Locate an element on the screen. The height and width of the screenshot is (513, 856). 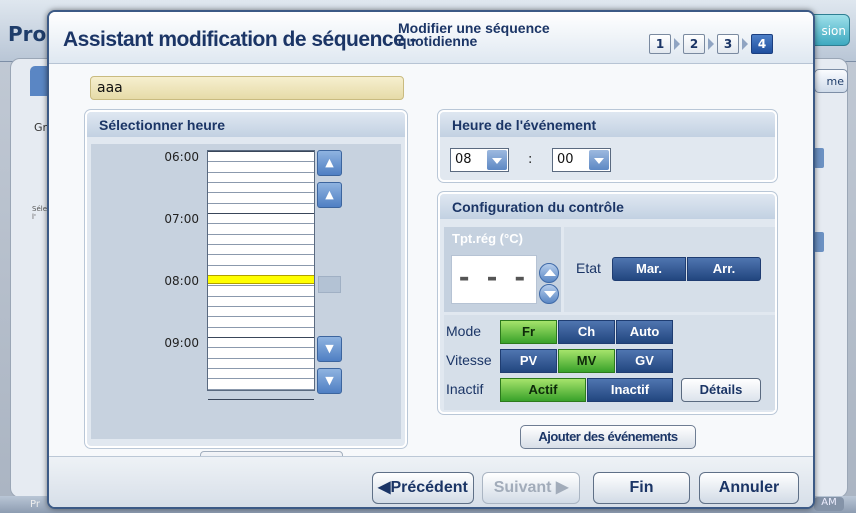
add-events-button: Ajouter des événements is located at coordinates (608, 437).